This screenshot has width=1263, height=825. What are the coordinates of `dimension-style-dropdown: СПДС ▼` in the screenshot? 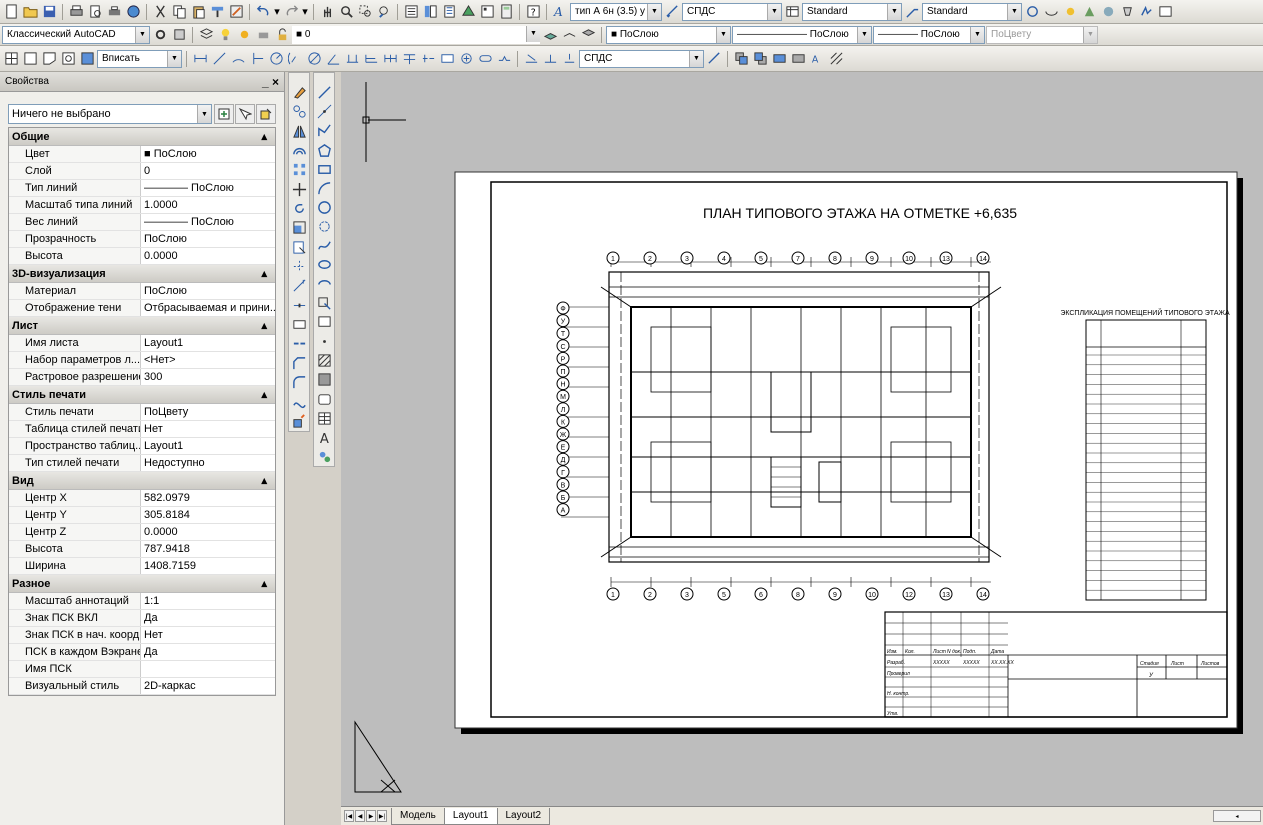 It's located at (732, 11).